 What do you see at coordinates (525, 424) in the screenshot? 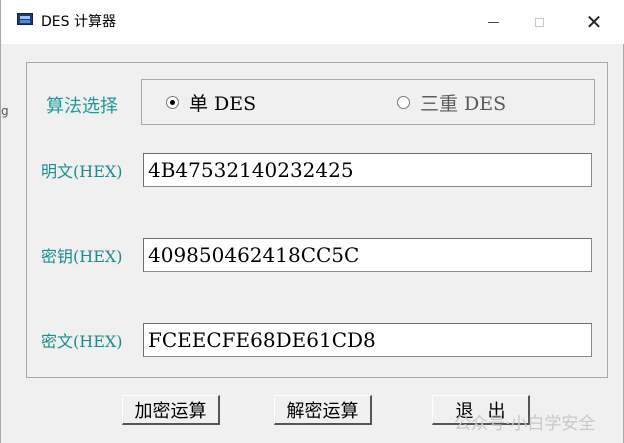
I see `watermark-text: 公众号·小白学安全` at bounding box center [525, 424].